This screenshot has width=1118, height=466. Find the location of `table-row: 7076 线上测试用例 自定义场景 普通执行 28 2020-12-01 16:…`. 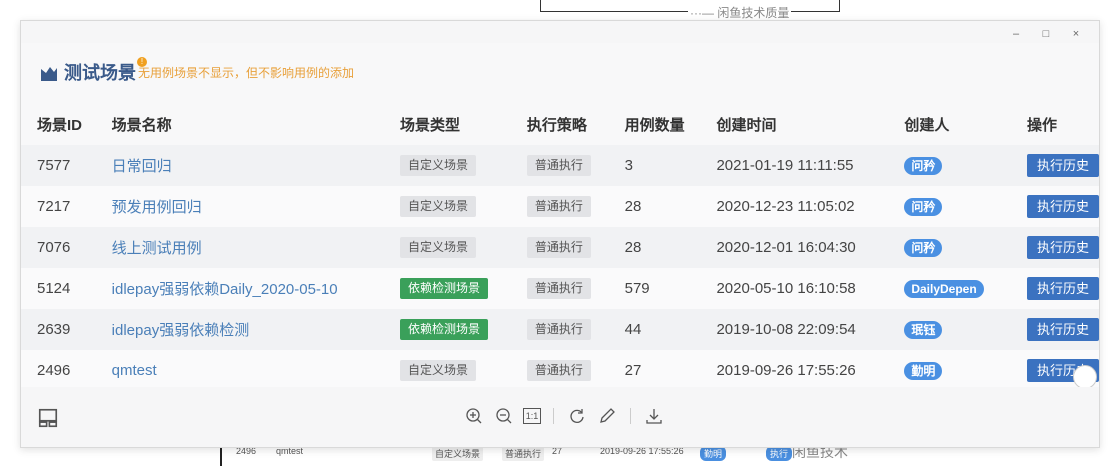

table-row: 7076 线上测试用例 自定义场景 普通执行 28 2020-12-01 16:… is located at coordinates (560, 247).